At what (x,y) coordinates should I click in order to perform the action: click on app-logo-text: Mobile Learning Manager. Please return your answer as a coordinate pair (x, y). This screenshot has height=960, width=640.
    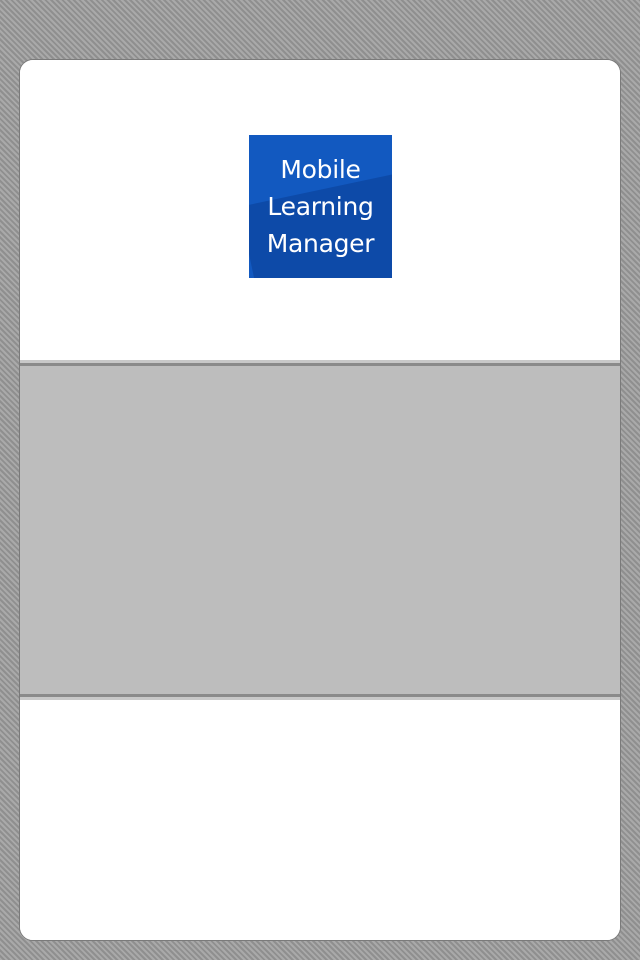
    Looking at the image, I should click on (320, 206).